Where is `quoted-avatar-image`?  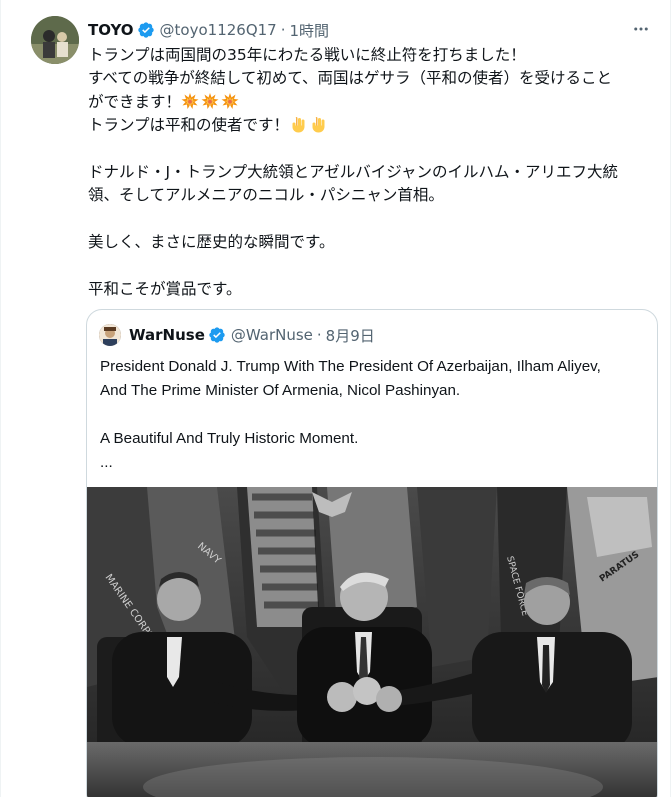
quoted-avatar-image is located at coordinates (110, 335).